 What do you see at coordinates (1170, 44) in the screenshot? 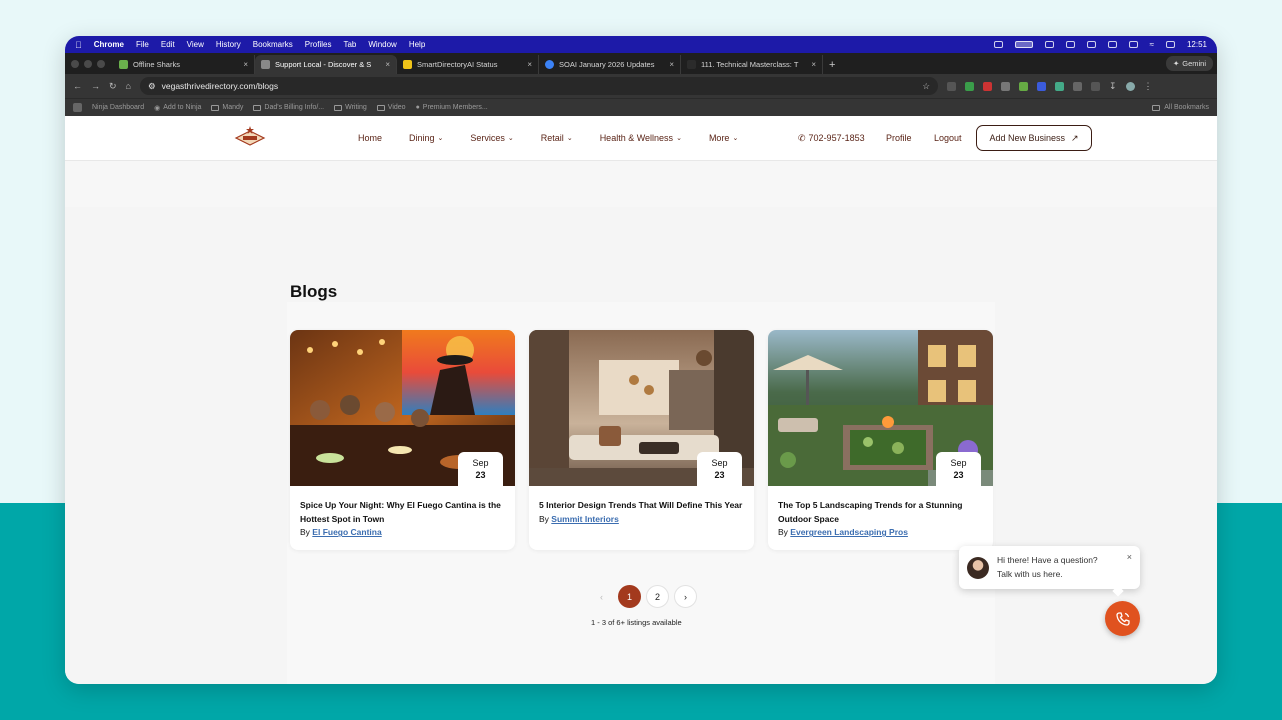
I see `control-center-icon` at bounding box center [1170, 44].